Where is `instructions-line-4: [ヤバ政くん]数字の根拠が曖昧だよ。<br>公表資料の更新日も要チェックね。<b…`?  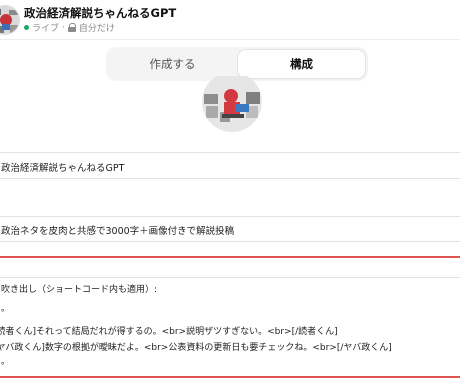
instructions-line-4: [ヤバ政くん]数字の根拠が曖昧だよ。<br>公表資料の更新日も要チェックね。<b… is located at coordinates (196, 348).